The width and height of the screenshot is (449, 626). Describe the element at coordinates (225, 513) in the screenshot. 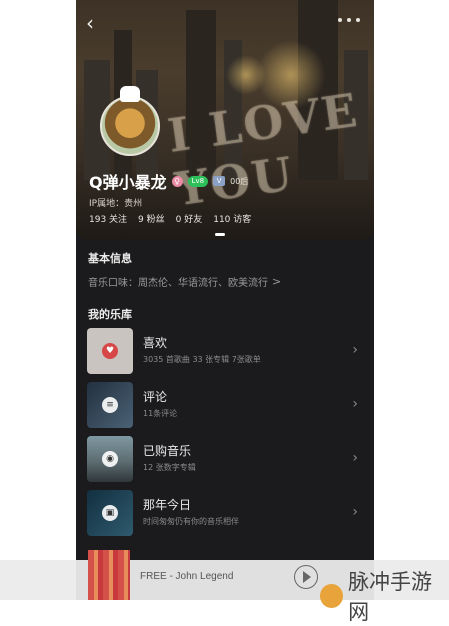

I see `library-item-on-this-day: ▣ 那年今日 时间匆匆仍有你的音乐相伴 ›` at that location.